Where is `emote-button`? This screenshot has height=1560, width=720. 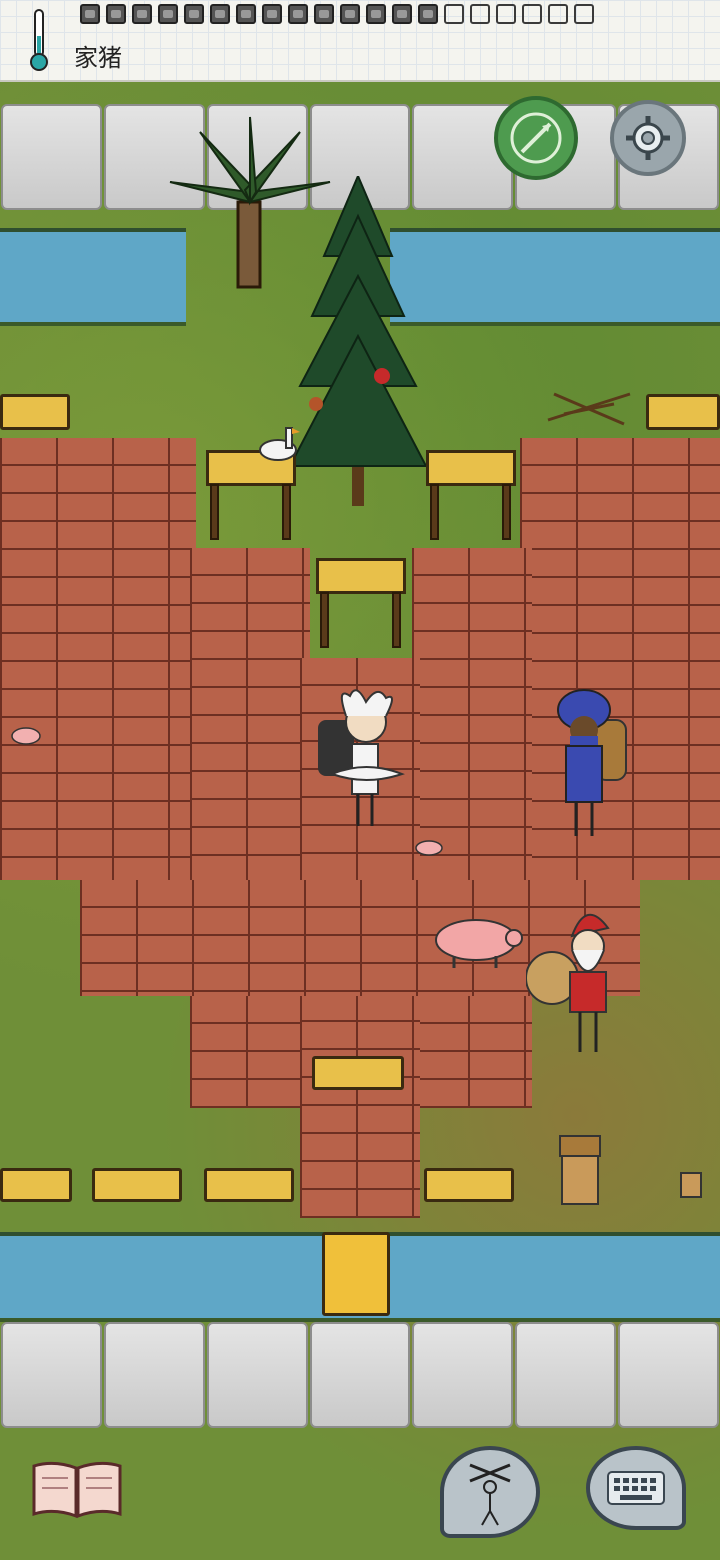 emote-button is located at coordinates (490, 1492).